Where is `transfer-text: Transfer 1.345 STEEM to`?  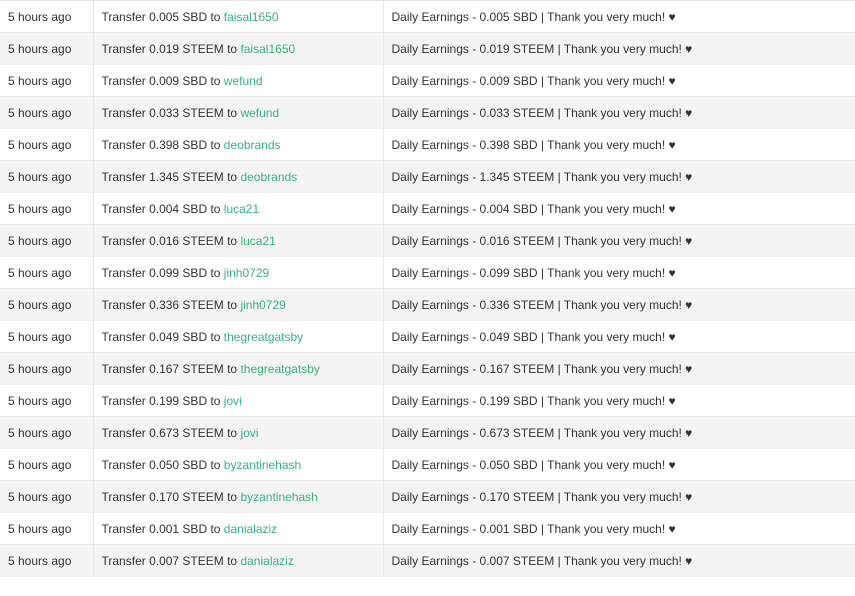
transfer-text: Transfer 1.345 STEEM to is located at coordinates (169, 176).